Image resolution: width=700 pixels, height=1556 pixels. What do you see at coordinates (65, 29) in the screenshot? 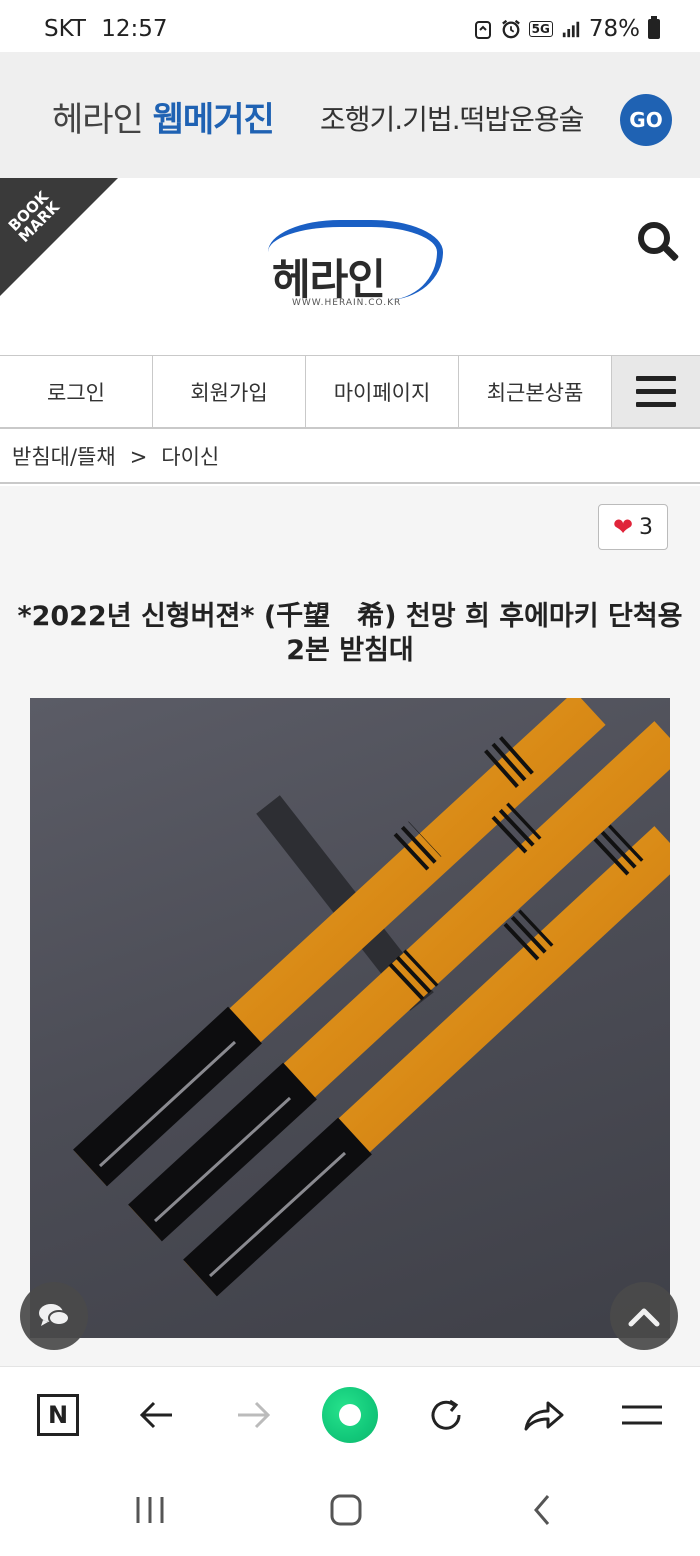
I see `carrier-name: SKT` at bounding box center [65, 29].